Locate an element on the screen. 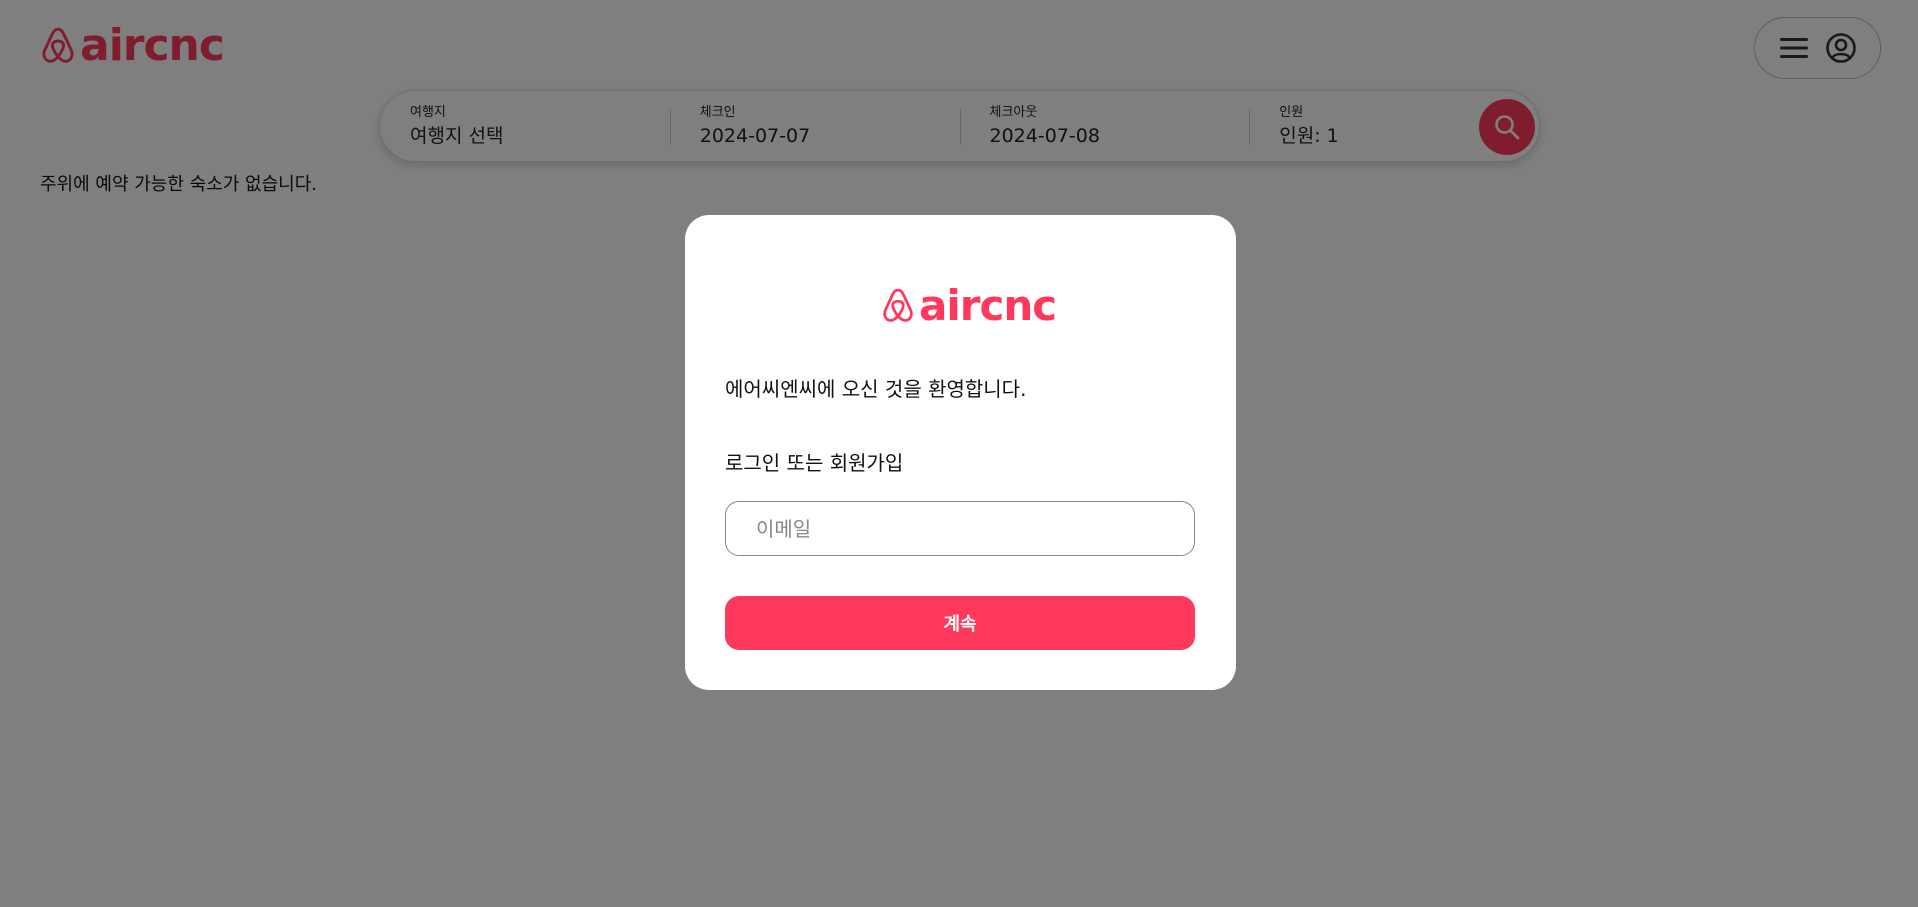 The image size is (1918, 907). modal-logo: aircnc is located at coordinates (969, 305).